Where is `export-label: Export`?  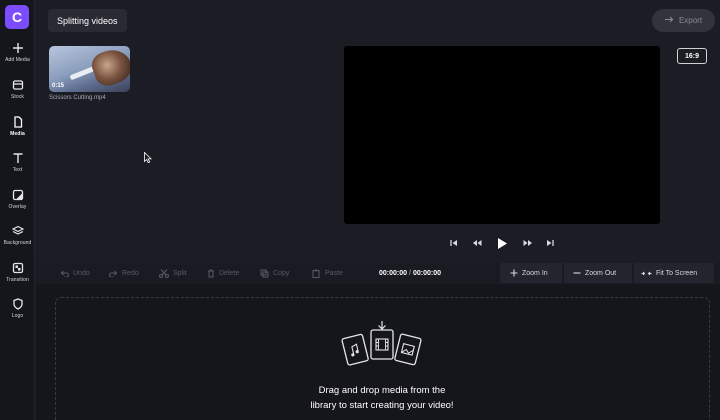 export-label: Export is located at coordinates (690, 20).